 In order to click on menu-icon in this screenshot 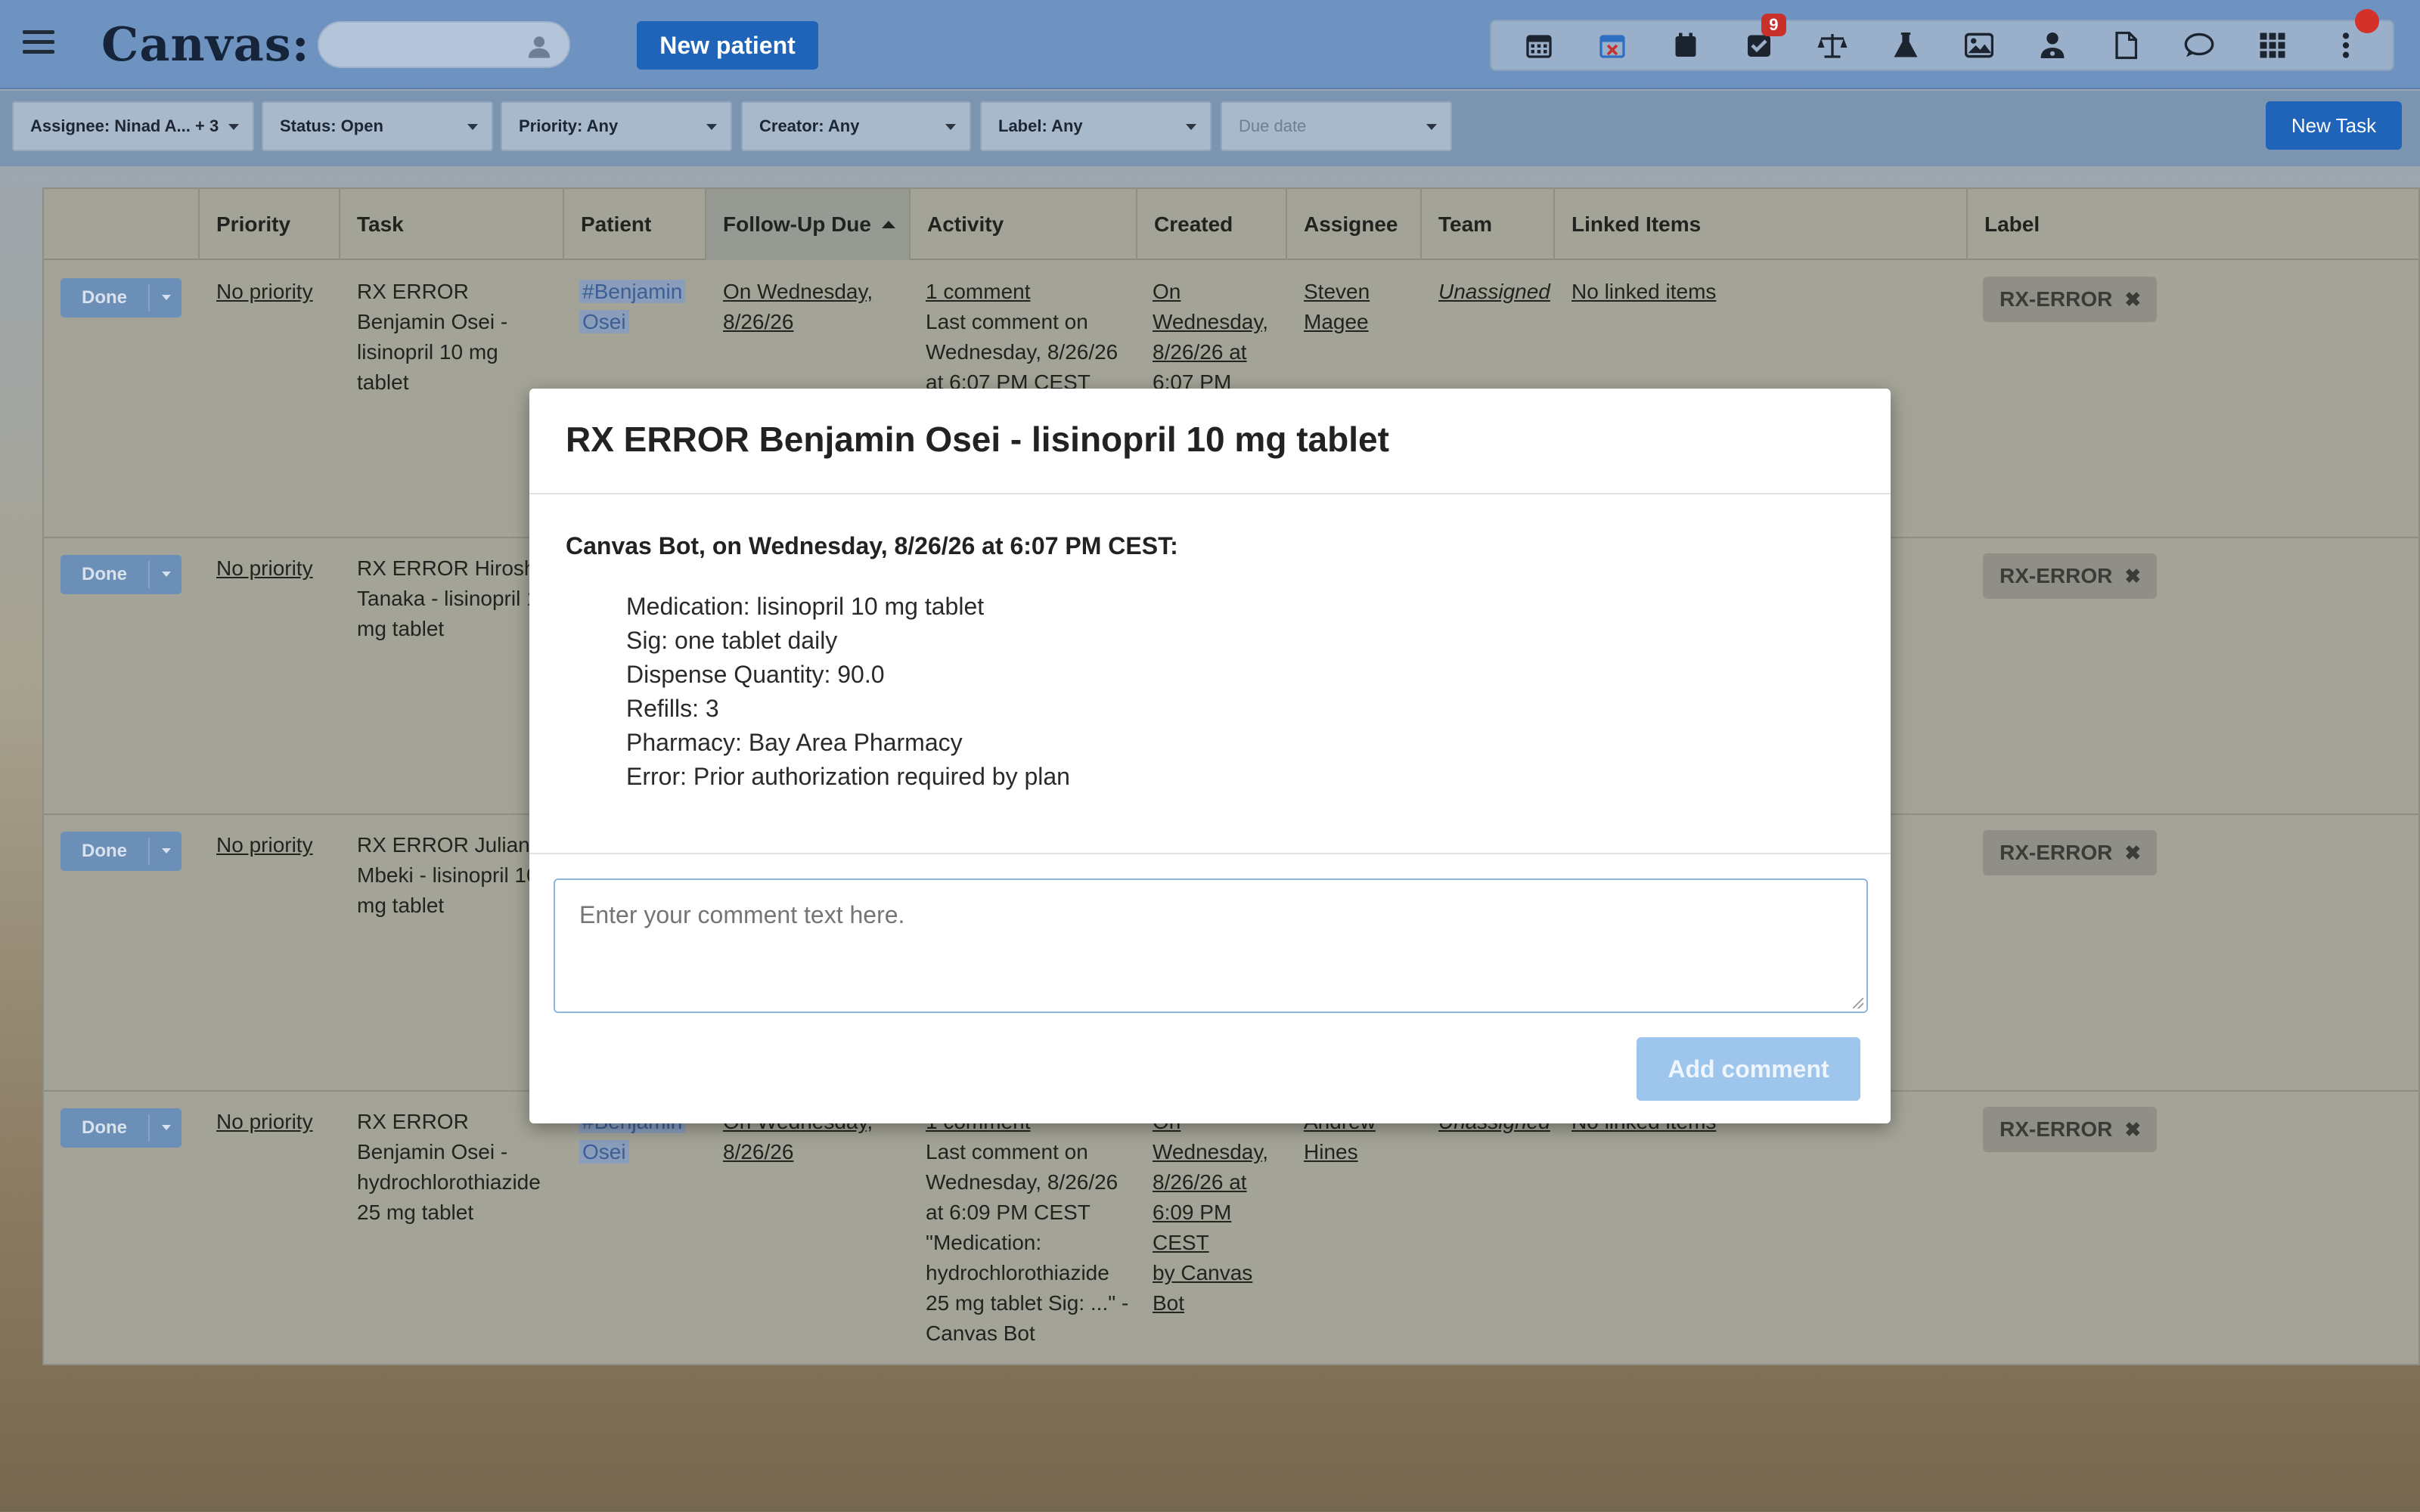, I will do `click(38, 43)`.